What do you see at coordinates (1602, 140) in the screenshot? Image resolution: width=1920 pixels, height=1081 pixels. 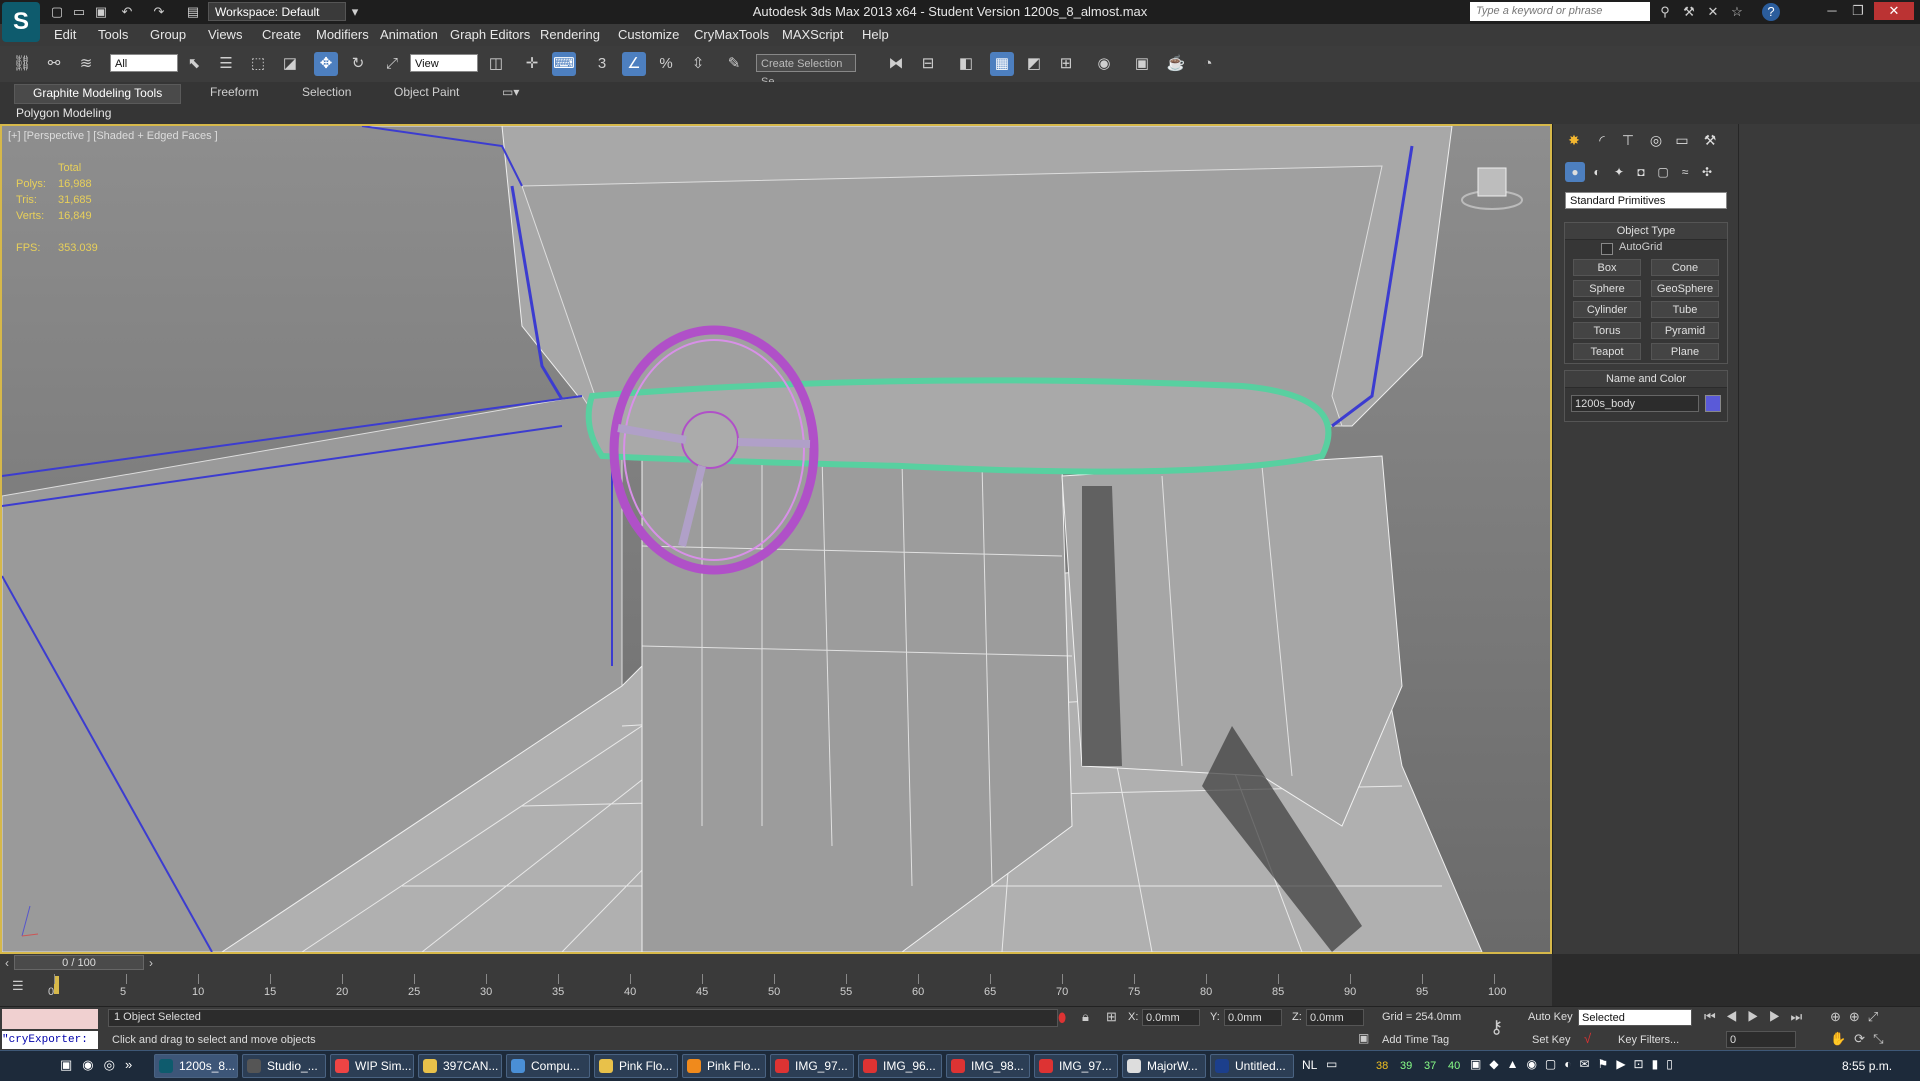 I see `modify-tab-icon: ◜` at bounding box center [1602, 140].